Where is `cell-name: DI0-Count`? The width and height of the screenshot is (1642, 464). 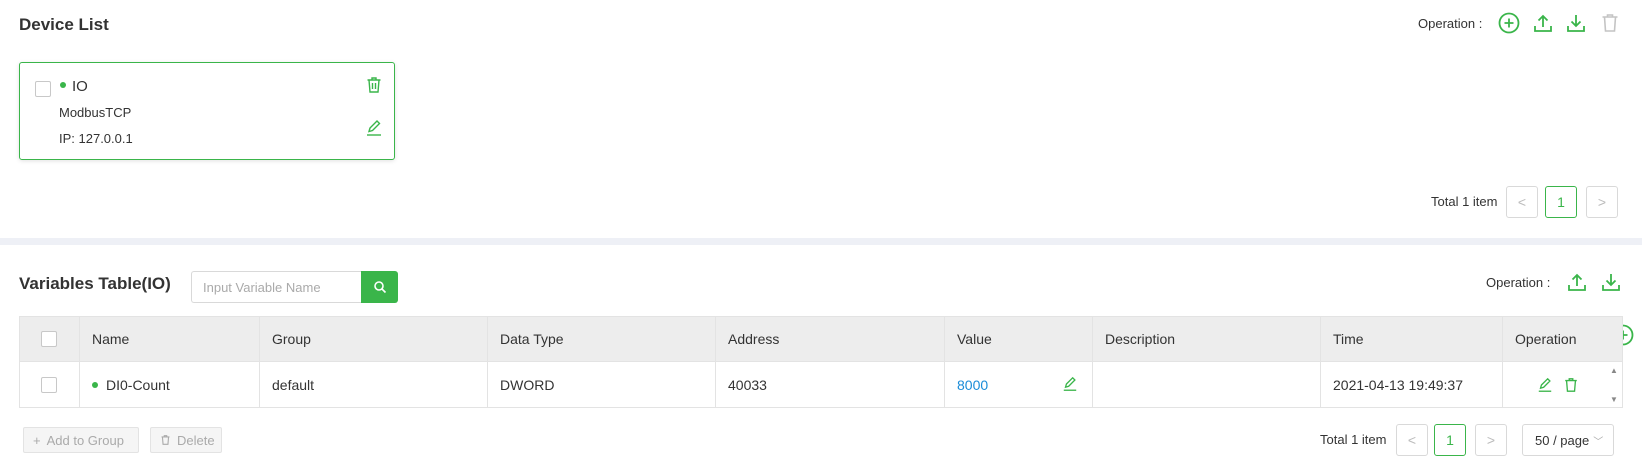 cell-name: DI0-Count is located at coordinates (170, 384).